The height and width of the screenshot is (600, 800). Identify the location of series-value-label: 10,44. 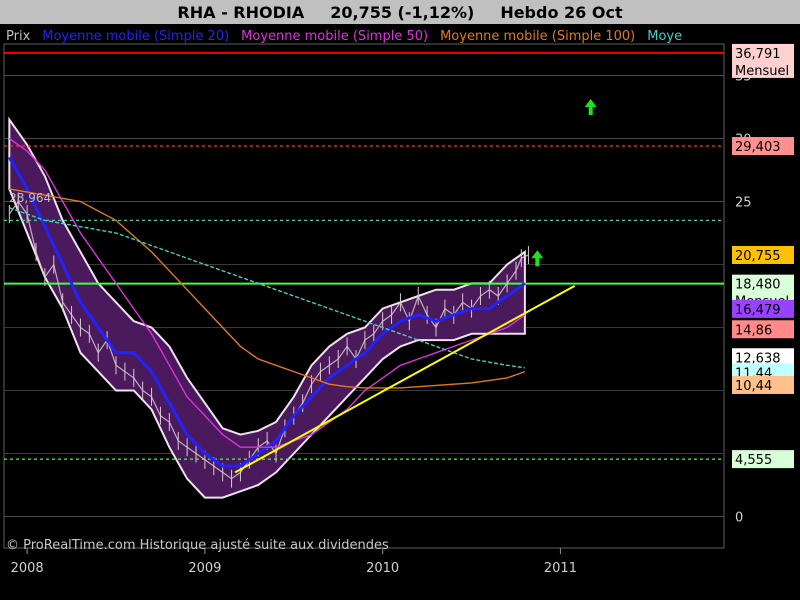
(763, 384).